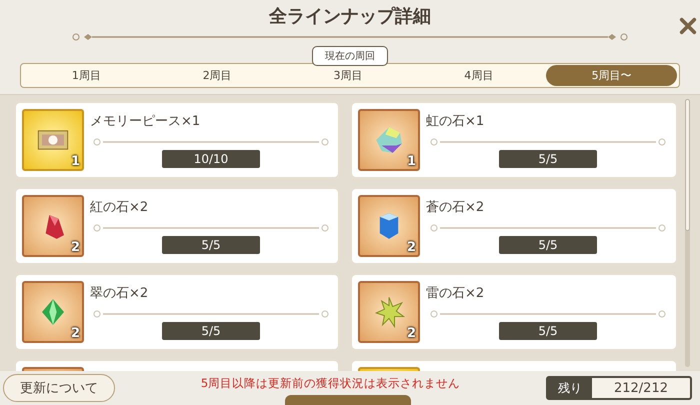 The width and height of the screenshot is (700, 405). I want to click on remaining-value: 212/212, so click(640, 389).